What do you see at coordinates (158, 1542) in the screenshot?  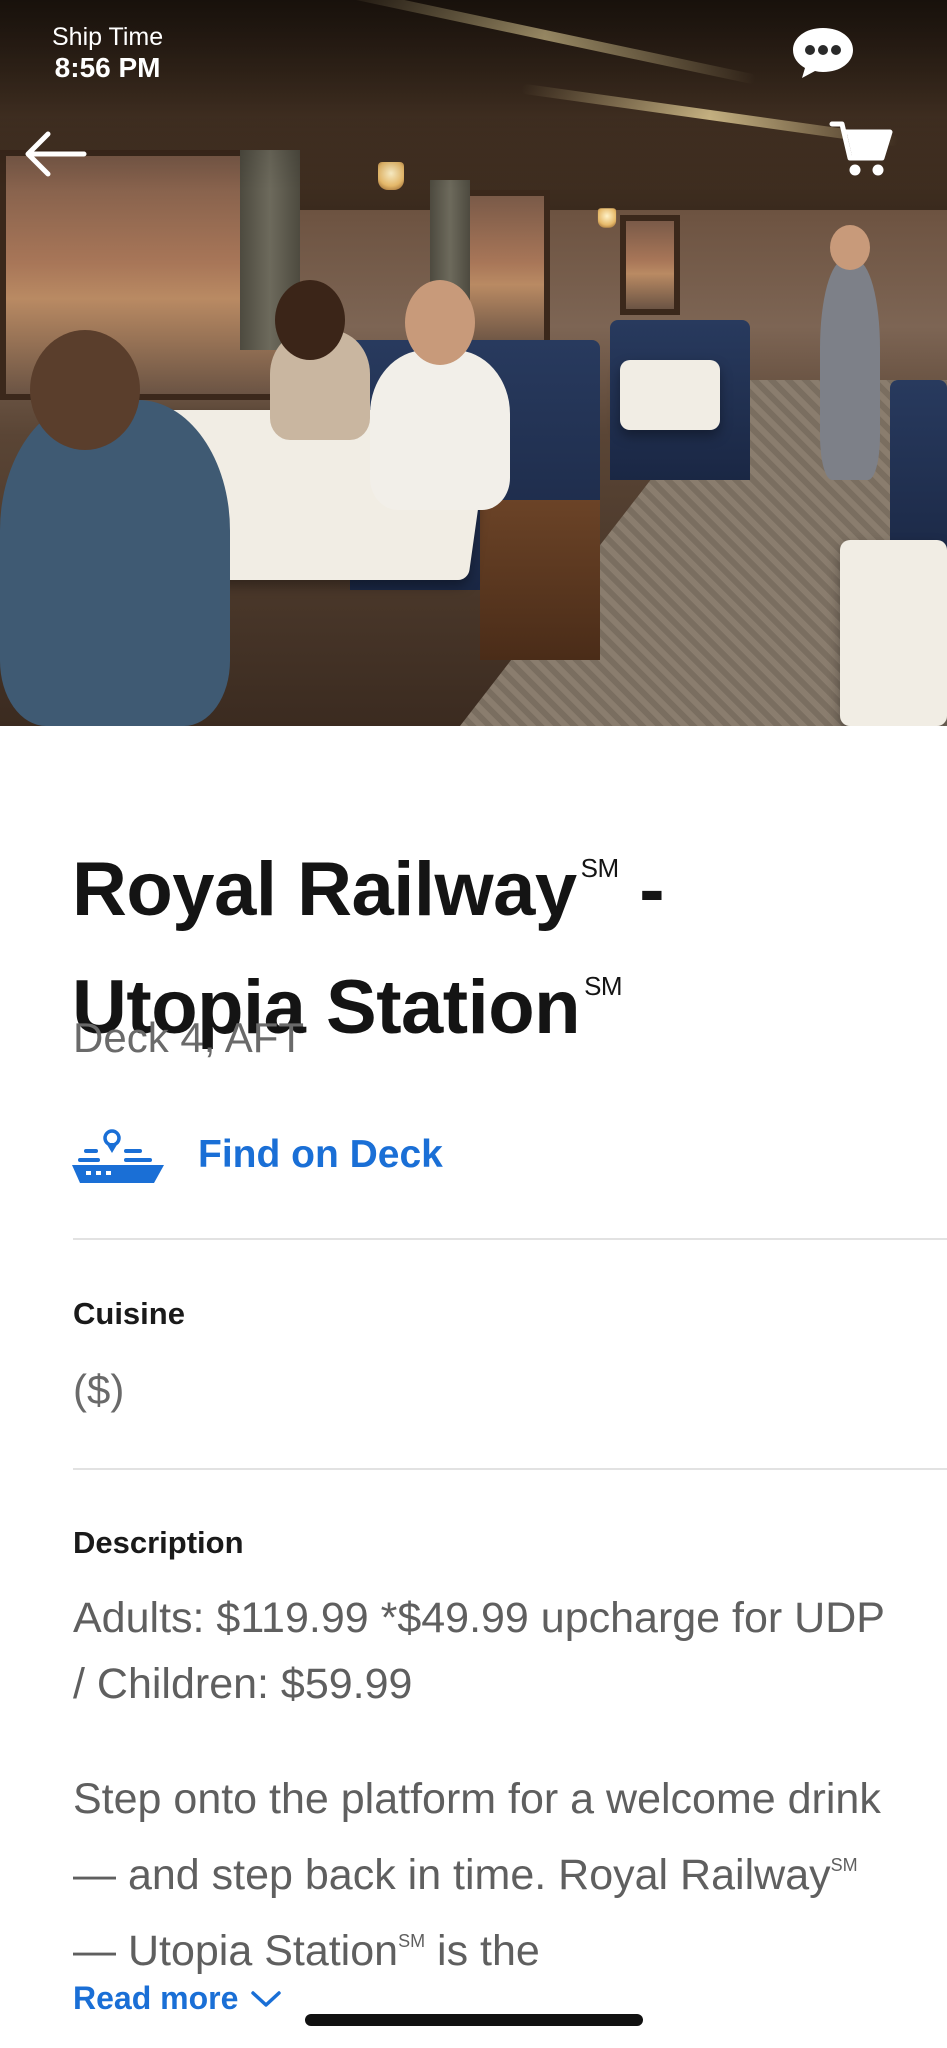 I see `description-heading: Description` at bounding box center [158, 1542].